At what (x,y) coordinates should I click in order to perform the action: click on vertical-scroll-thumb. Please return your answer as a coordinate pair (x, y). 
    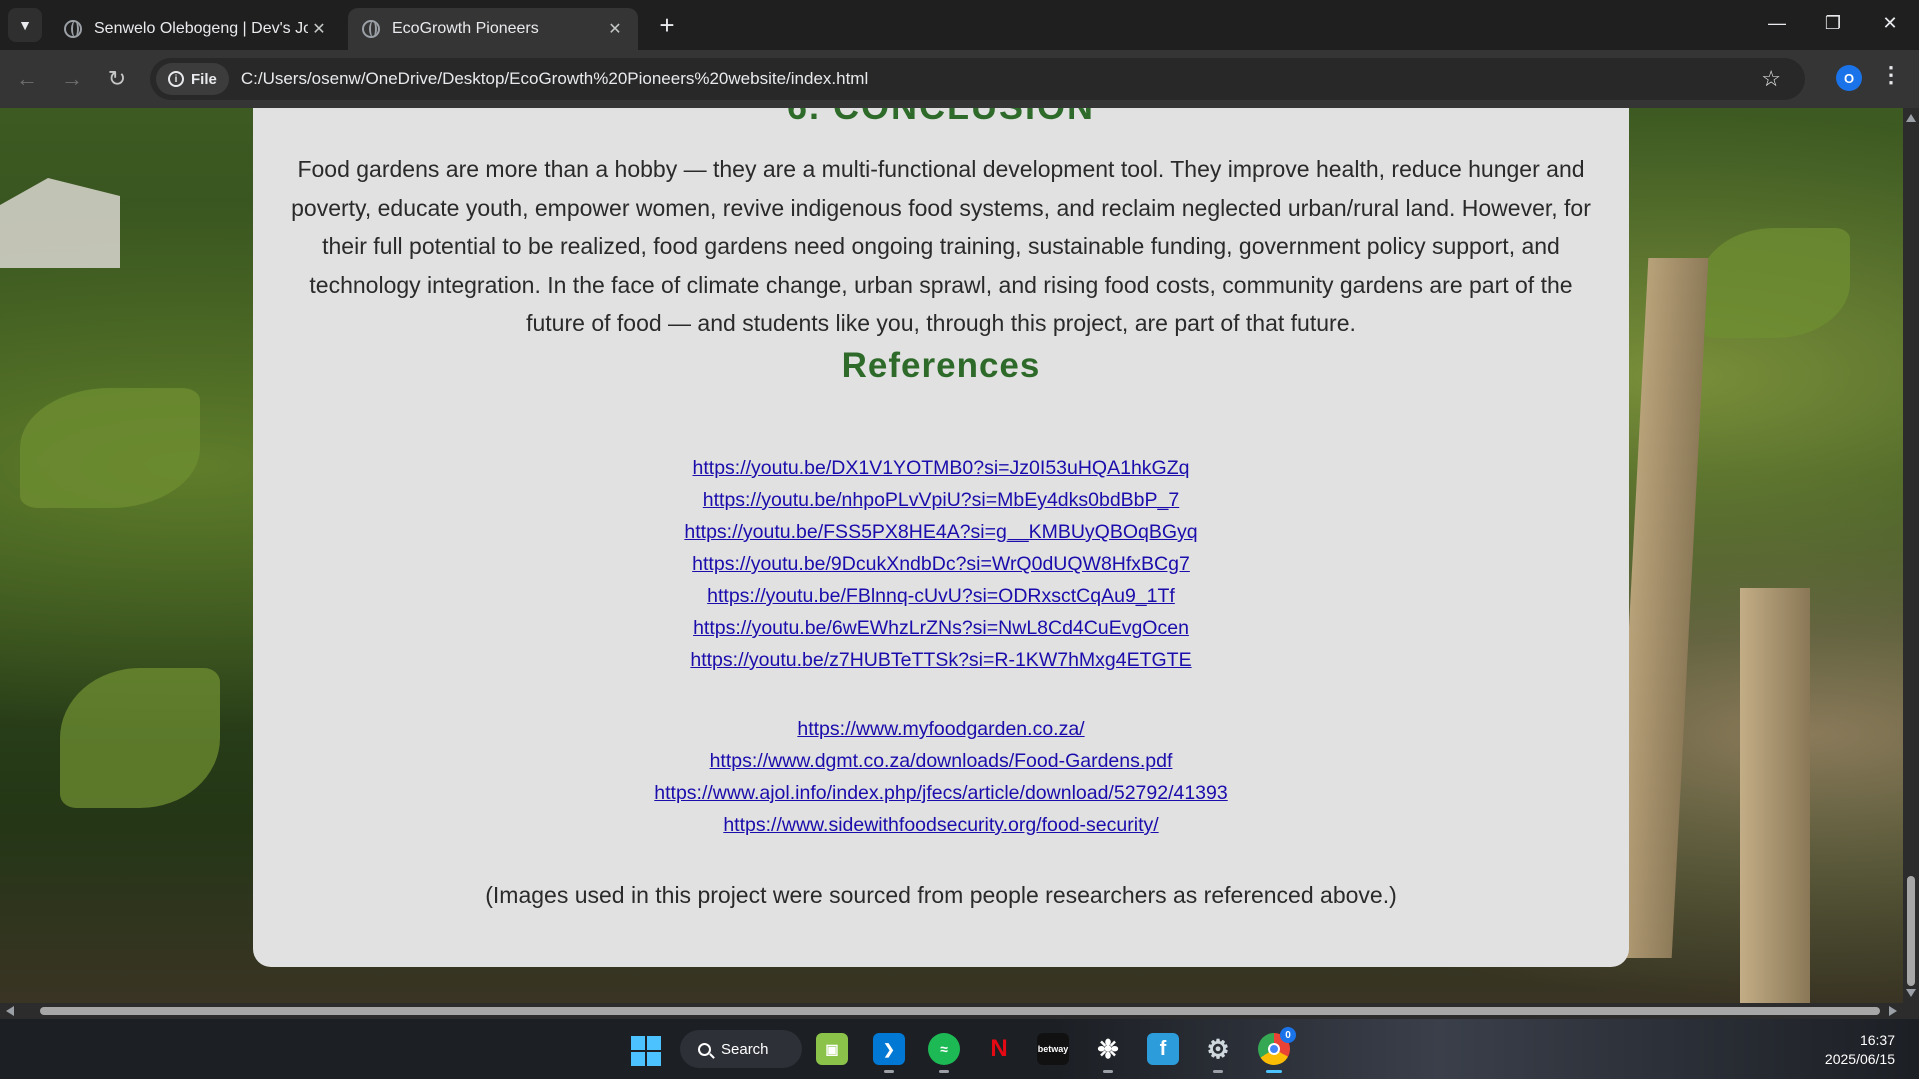
    Looking at the image, I should click on (1911, 931).